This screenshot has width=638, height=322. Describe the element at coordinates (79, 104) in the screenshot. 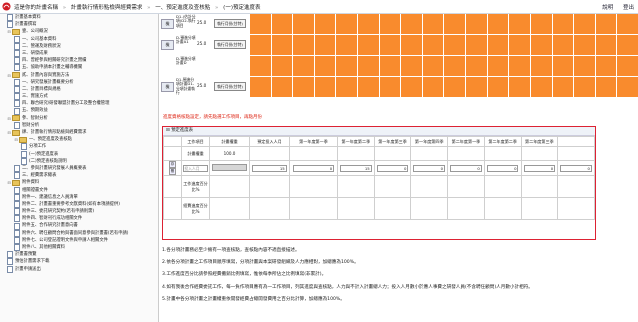

I see `sidebar-item: 四、聯合研究/研發聯盟計畫分工及整合權管理` at that location.